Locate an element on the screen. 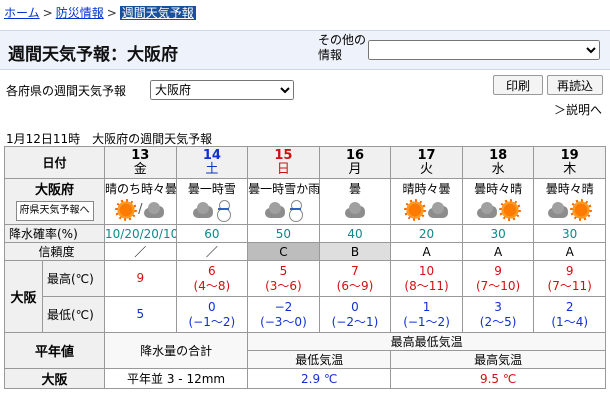 Image resolution: width=610 pixels, height=400 pixels. min-temp-cell: 3 (2〜5) is located at coordinates (498, 314).